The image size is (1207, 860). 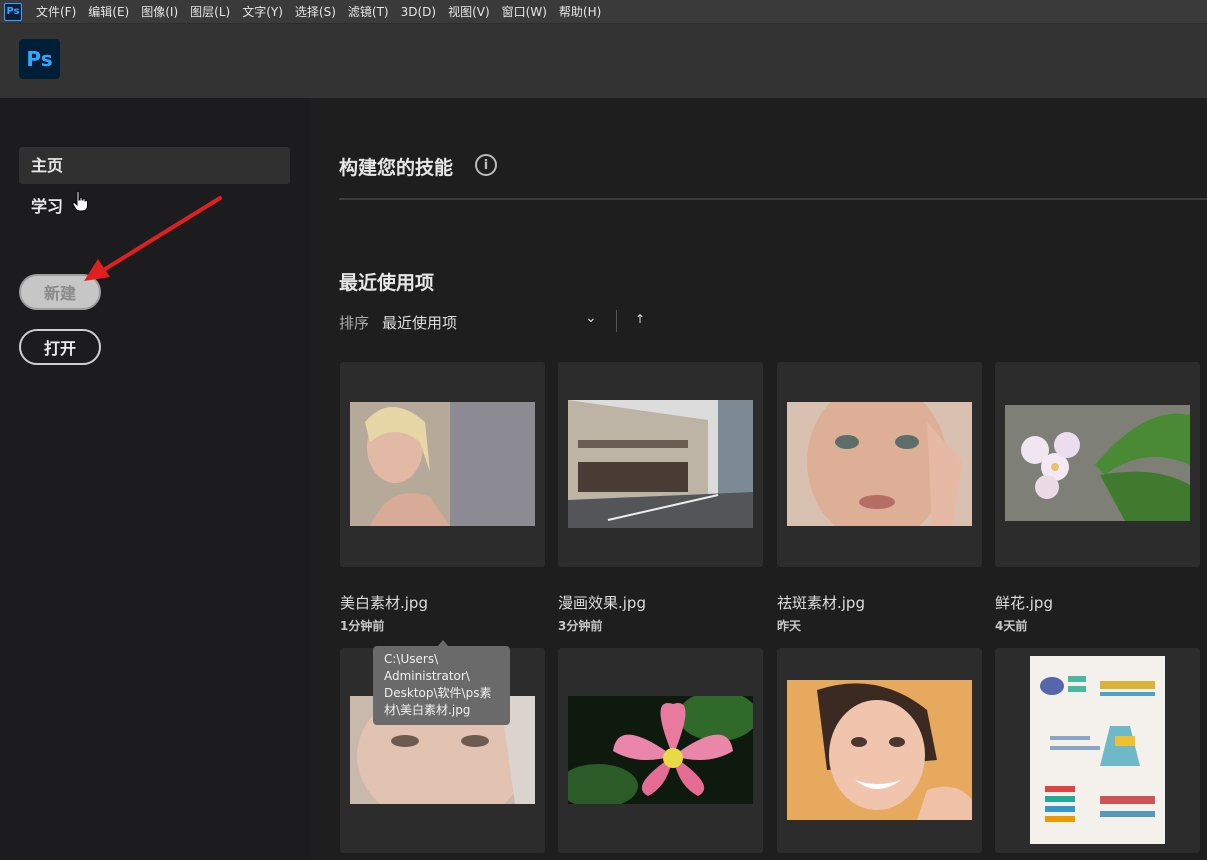 What do you see at coordinates (419, 322) in the screenshot?
I see `sort-dropdown-value: 最近使用项` at bounding box center [419, 322].